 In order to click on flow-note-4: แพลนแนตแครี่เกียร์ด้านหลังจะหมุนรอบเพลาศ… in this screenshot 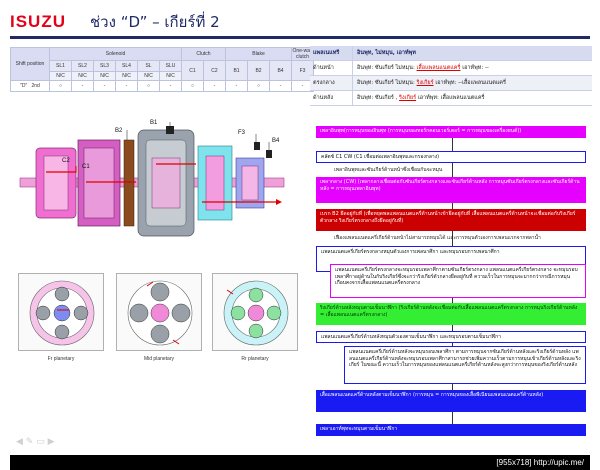, I will do `click(465, 365)`.